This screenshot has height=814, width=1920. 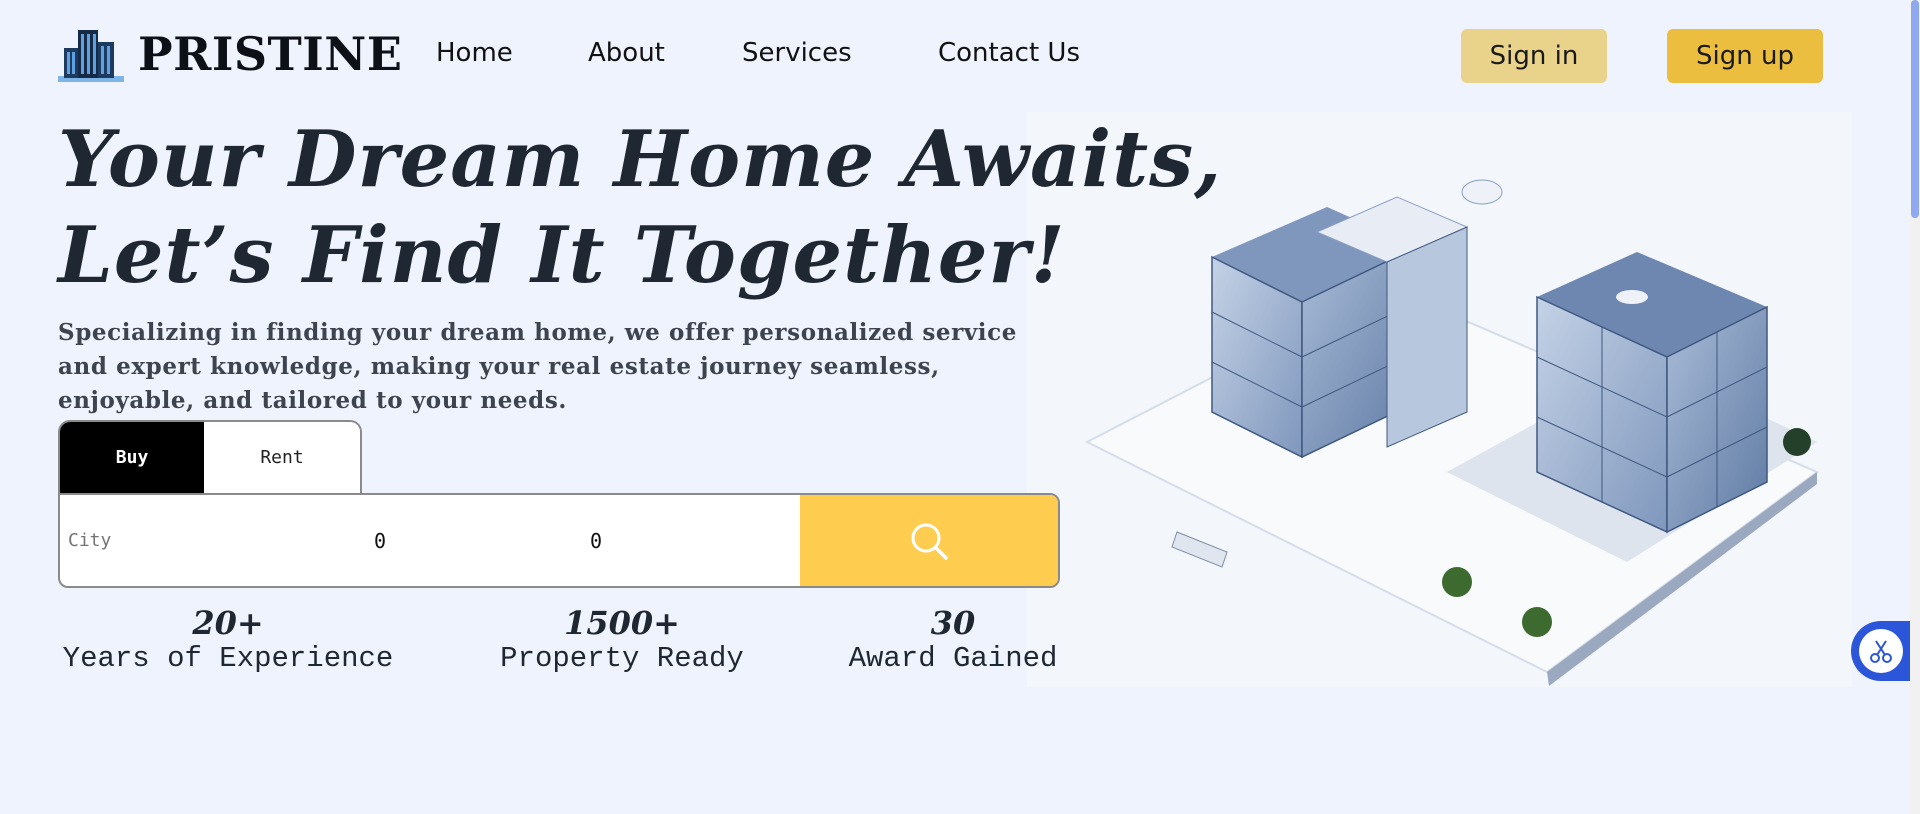 I want to click on brand-logo: PRISTINE, so click(x=230, y=54).